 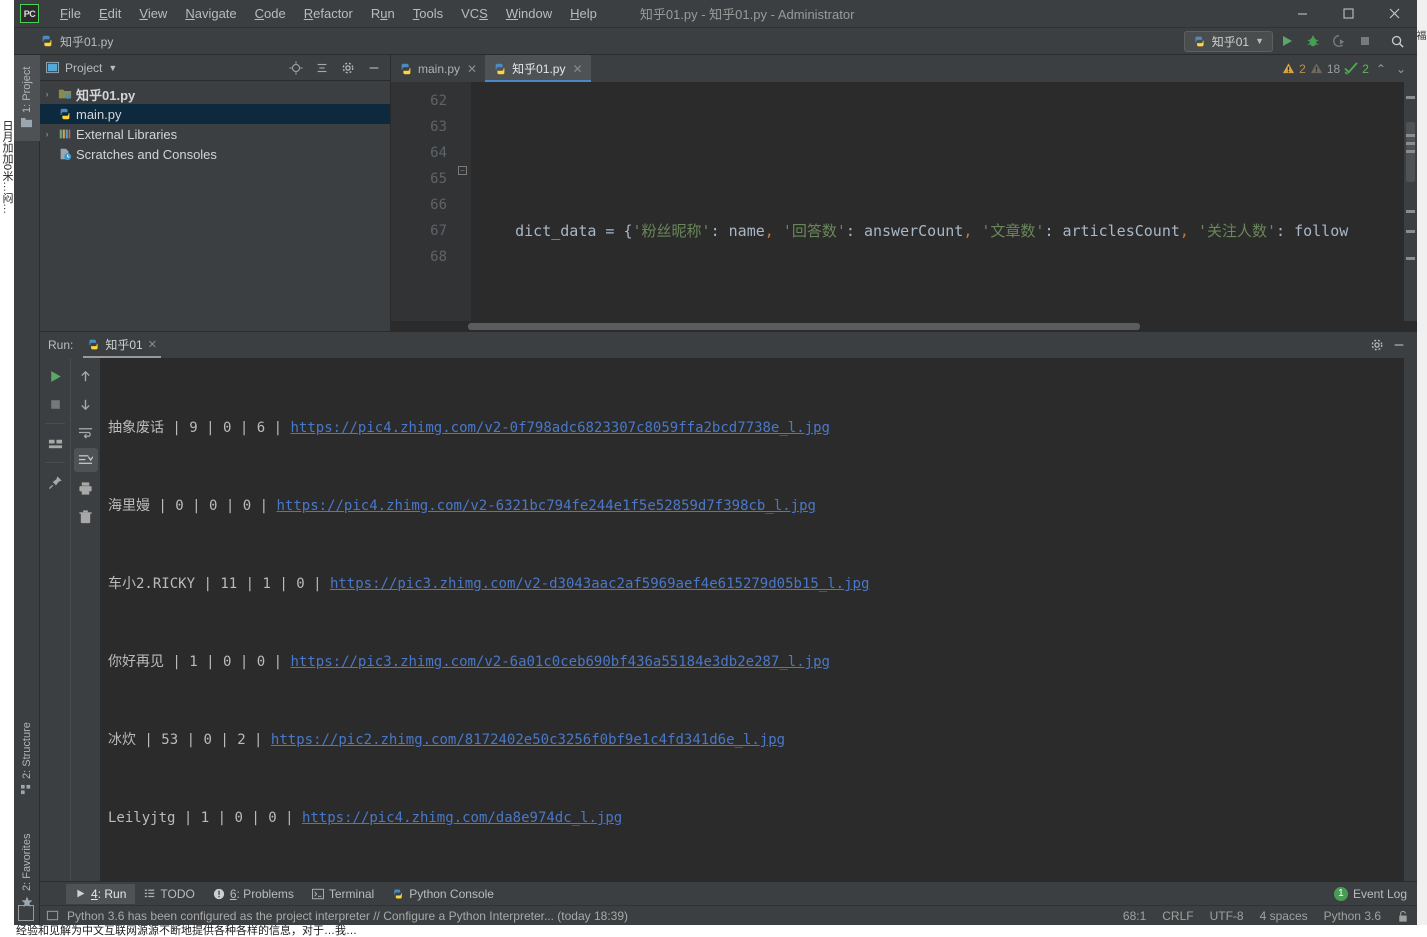 What do you see at coordinates (215, 94) in the screenshot?
I see `tree-node-project-root: › 知乎01.py` at bounding box center [215, 94].